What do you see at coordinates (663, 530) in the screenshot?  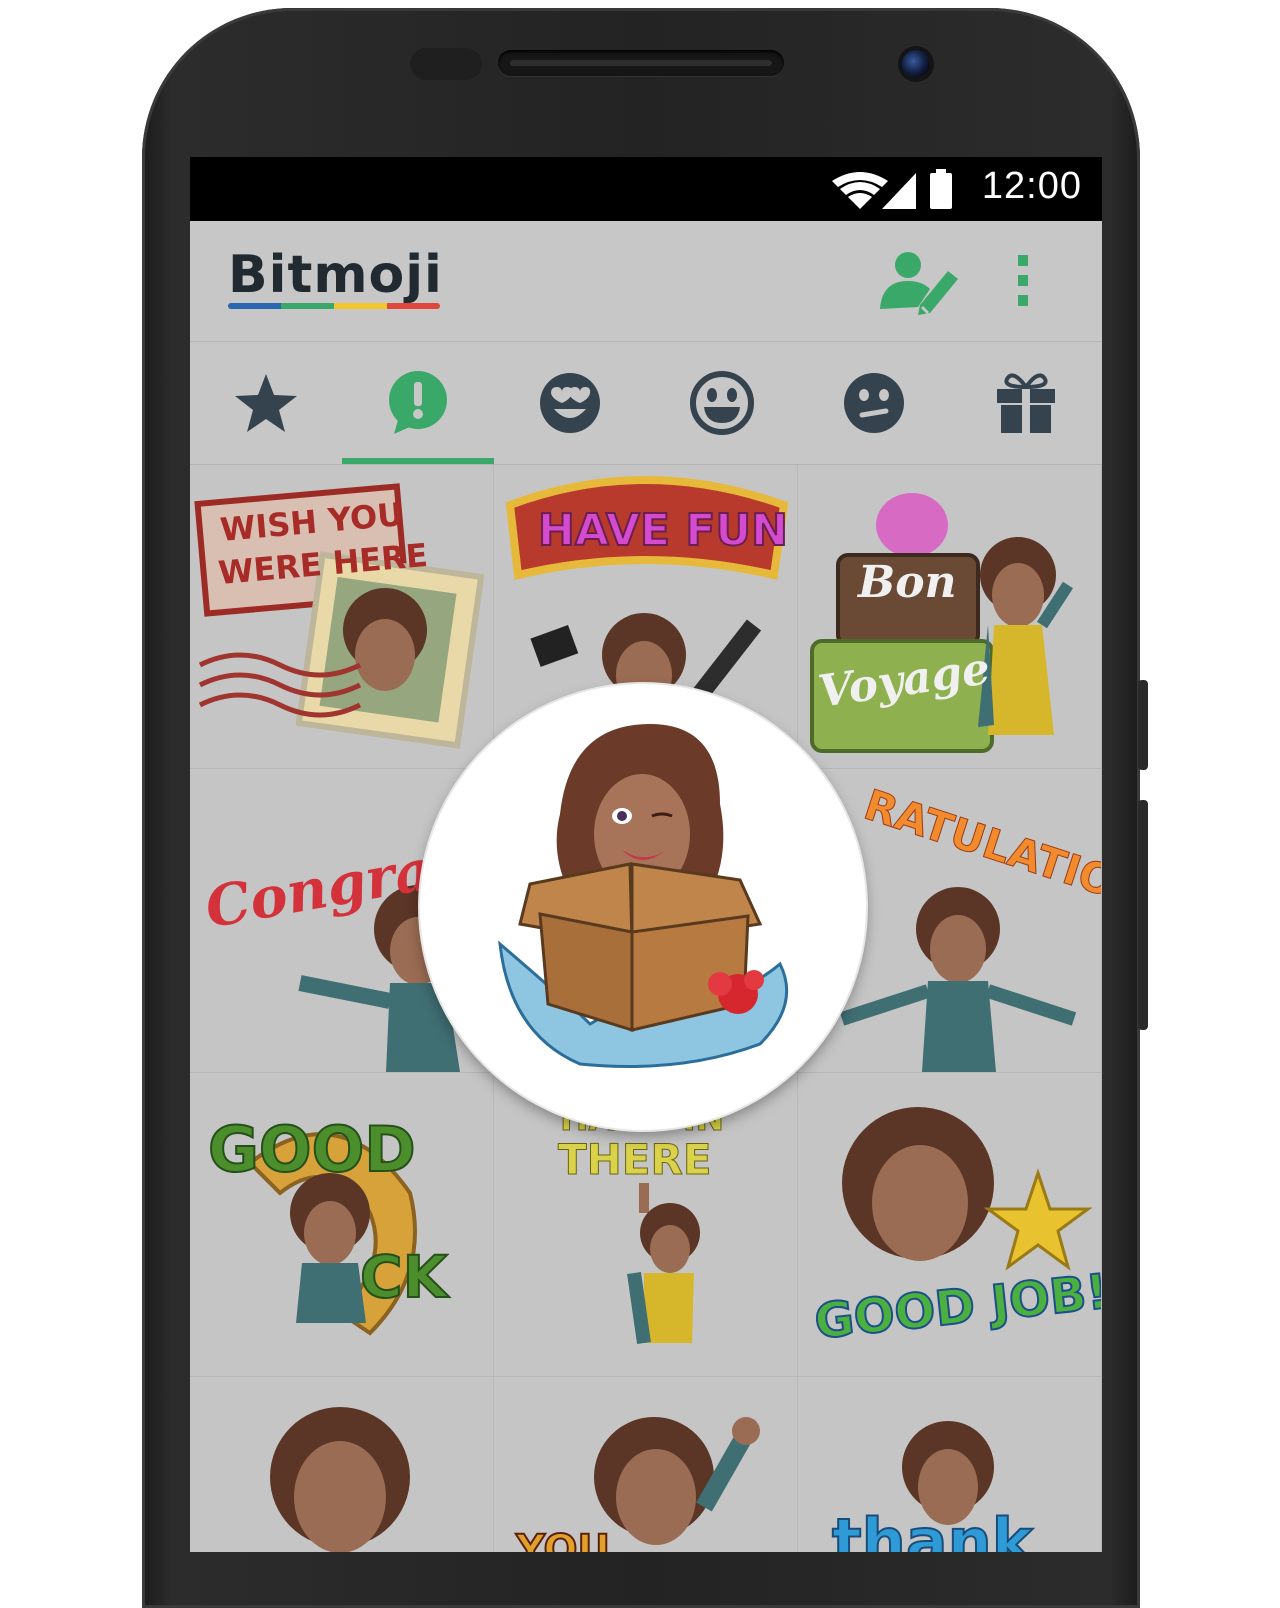 I see `sticker-text: HAVE FUN` at bounding box center [663, 530].